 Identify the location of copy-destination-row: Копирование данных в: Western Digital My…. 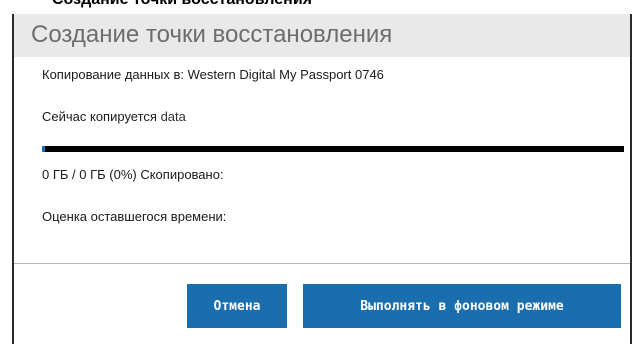
(213, 74).